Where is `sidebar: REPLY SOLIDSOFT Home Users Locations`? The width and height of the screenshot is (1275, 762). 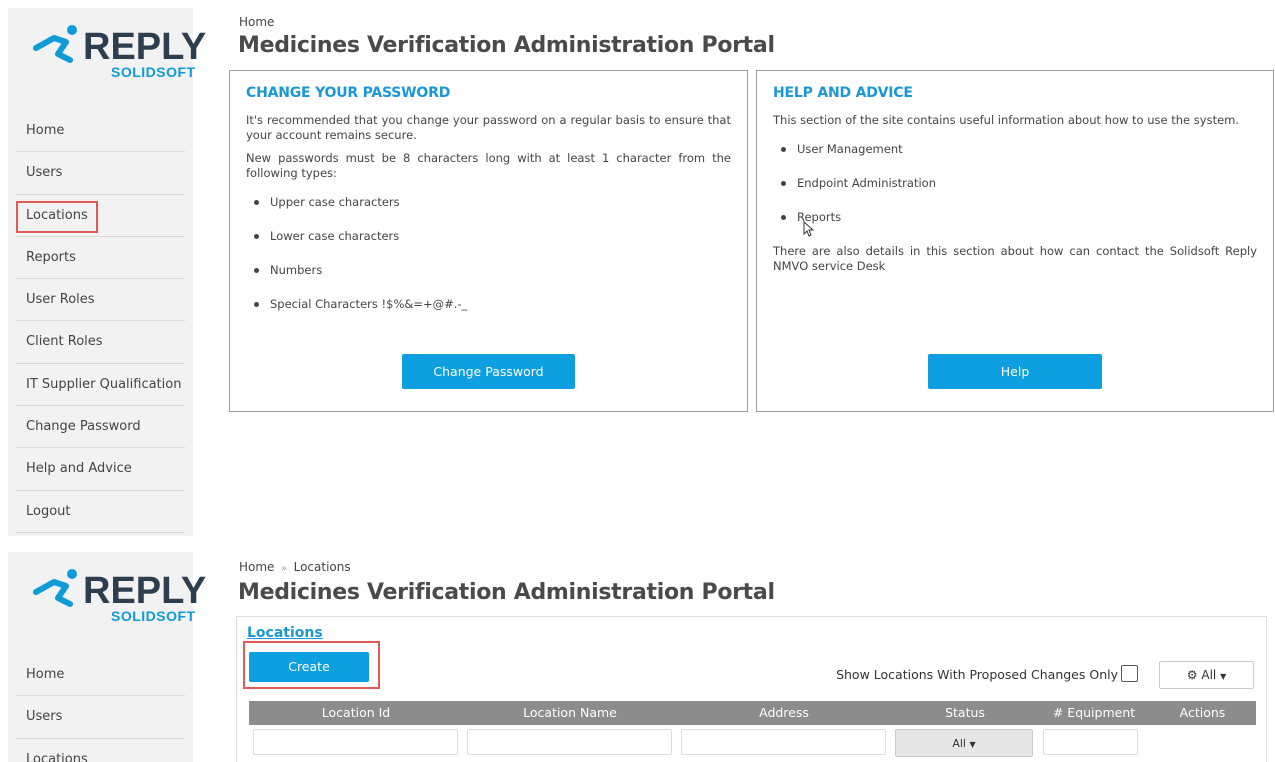
sidebar: REPLY SOLIDSOFT Home Users Locations is located at coordinates (107, 657).